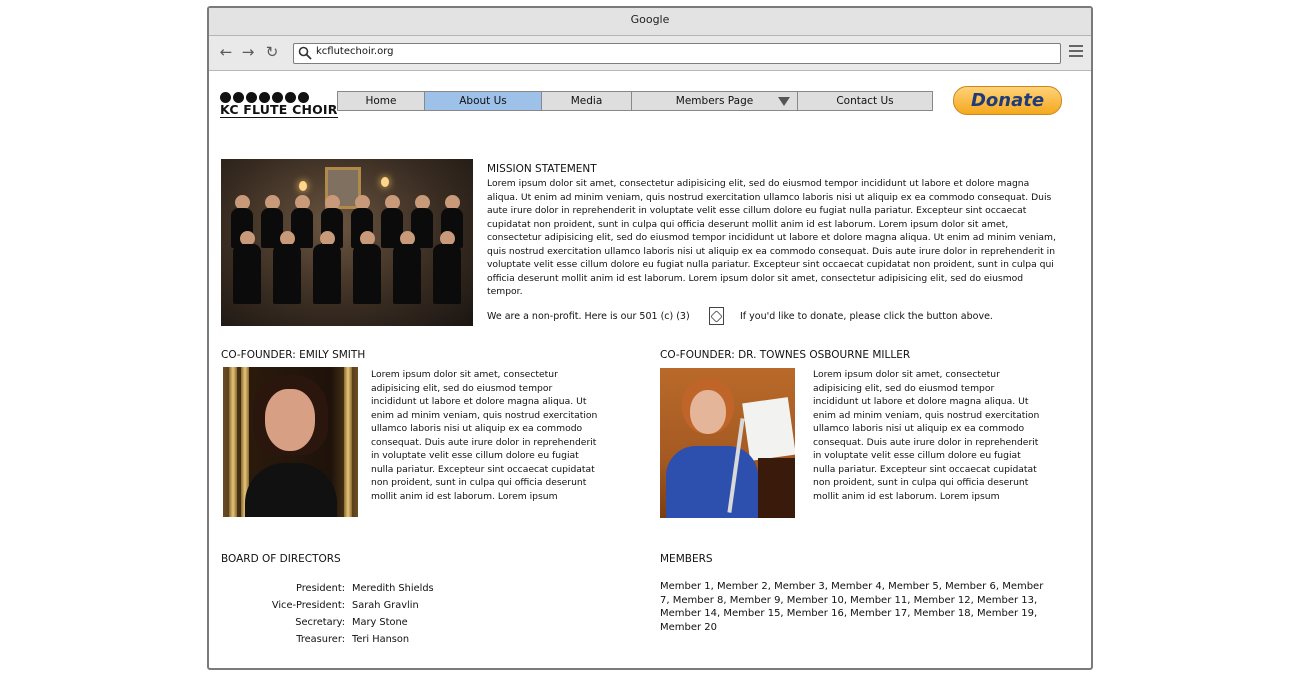 The image size is (1300, 675). What do you see at coordinates (290, 442) in the screenshot?
I see `cofounder-1-photo` at bounding box center [290, 442].